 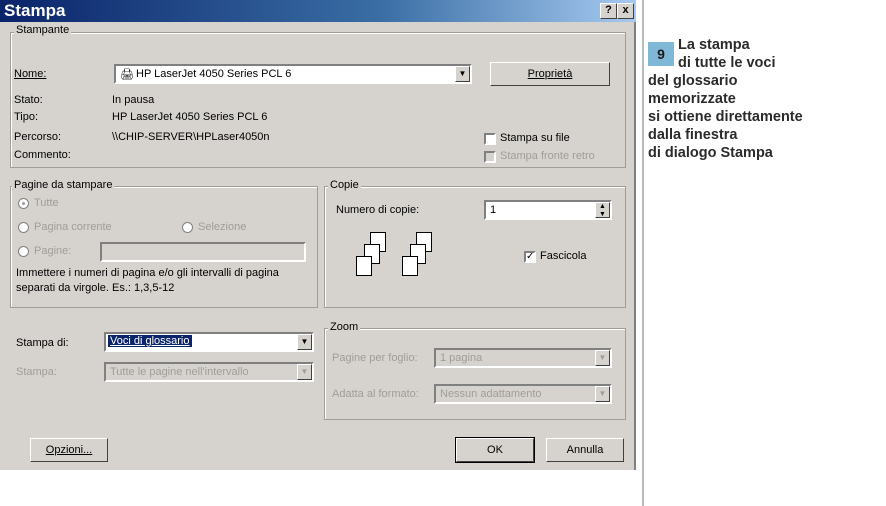 I want to click on duplex-label: Stampa fronte retro, so click(x=547, y=156).